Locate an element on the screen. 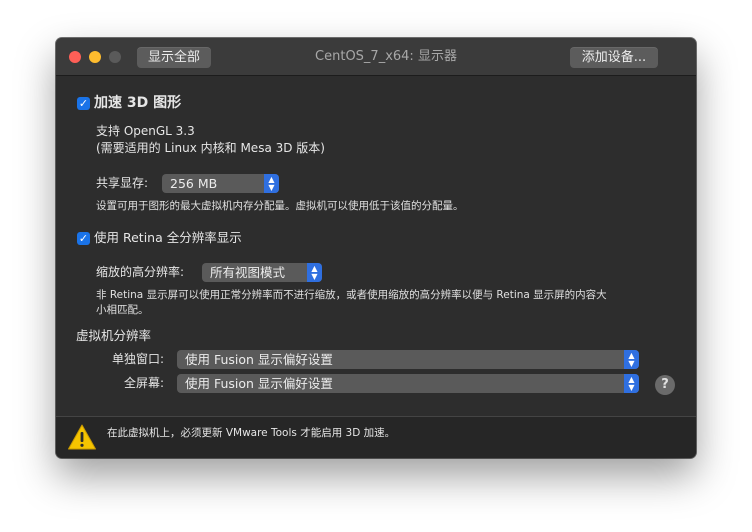 The image size is (752, 532). shared-memory-value: 256 MB is located at coordinates (194, 183).